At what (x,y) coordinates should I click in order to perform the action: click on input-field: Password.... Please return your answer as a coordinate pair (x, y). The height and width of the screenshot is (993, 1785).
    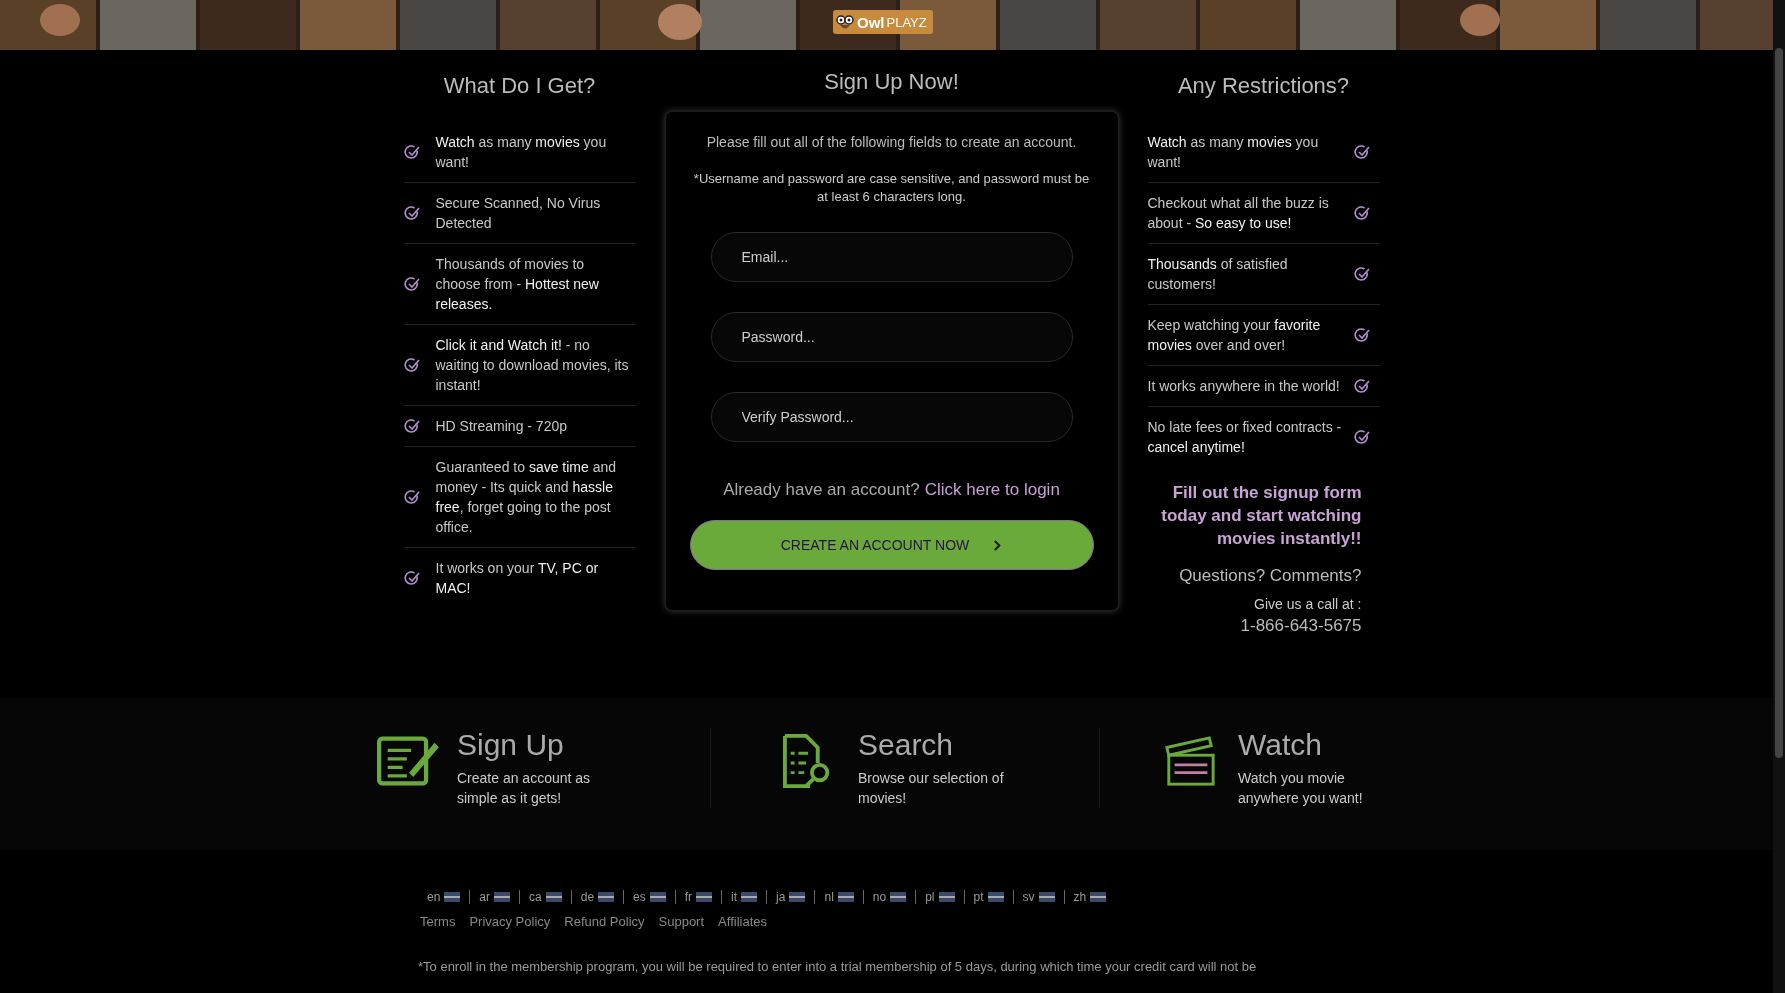
    Looking at the image, I should click on (891, 337).